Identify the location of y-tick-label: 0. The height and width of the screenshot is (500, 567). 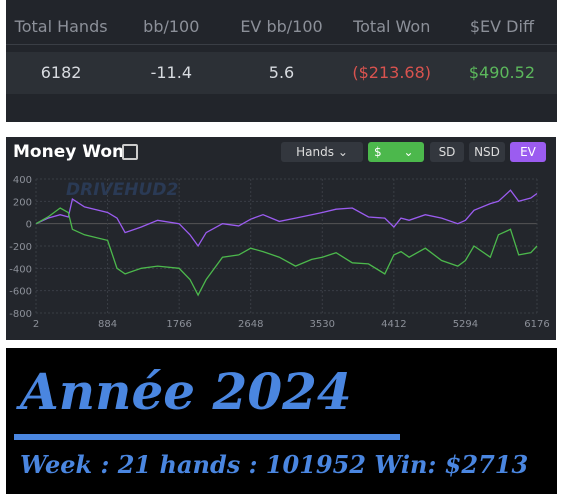
(29, 225).